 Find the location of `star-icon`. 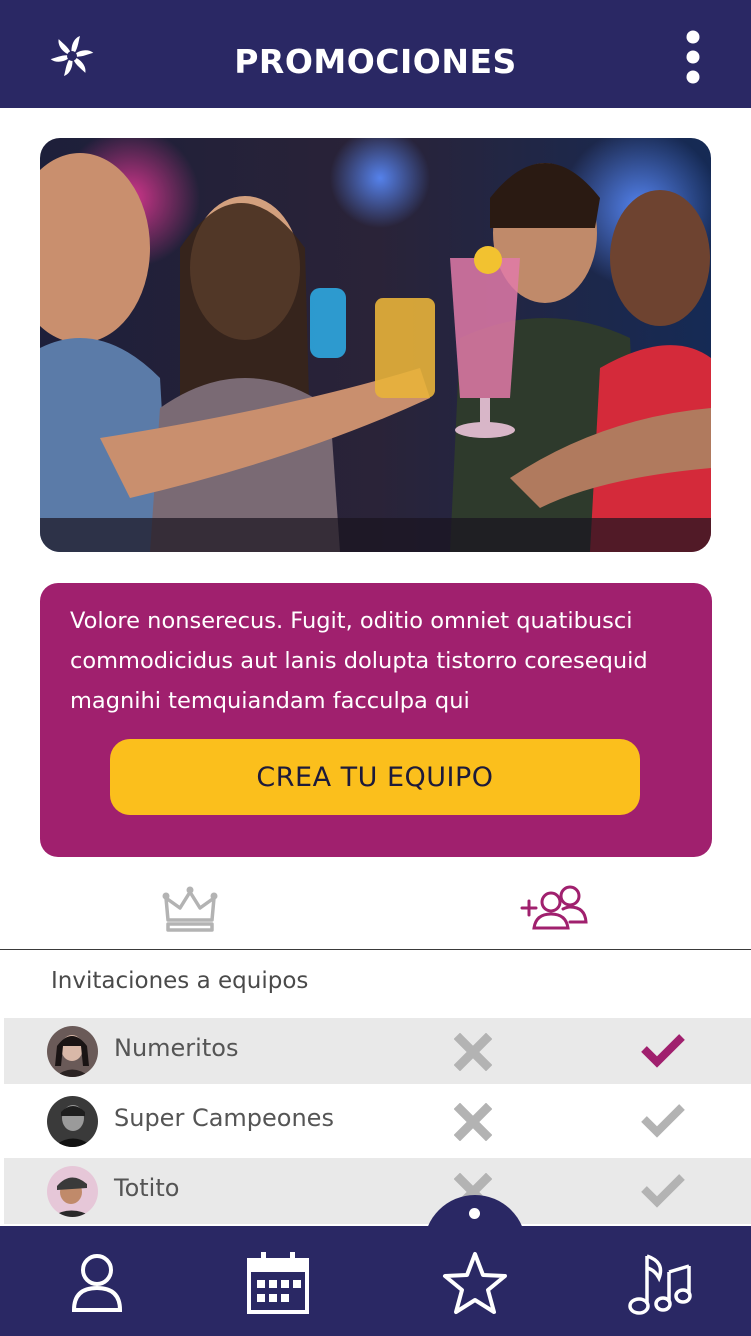

star-icon is located at coordinates (475, 1283).